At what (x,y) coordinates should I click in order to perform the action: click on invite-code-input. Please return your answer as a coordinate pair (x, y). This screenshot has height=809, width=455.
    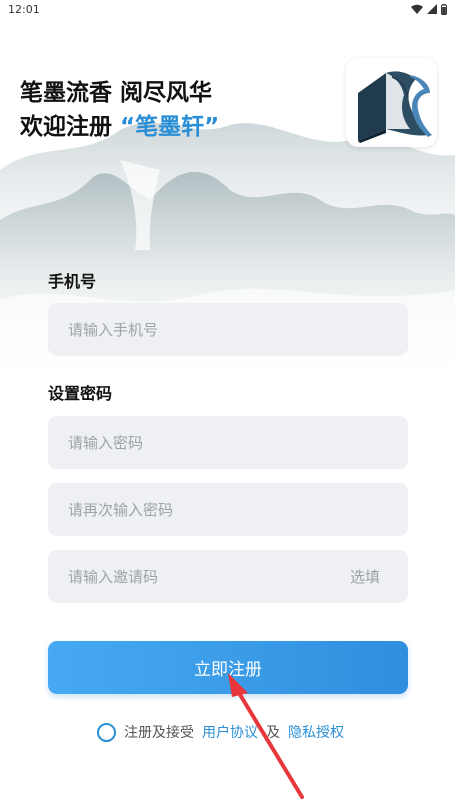
    Looking at the image, I should click on (188, 576).